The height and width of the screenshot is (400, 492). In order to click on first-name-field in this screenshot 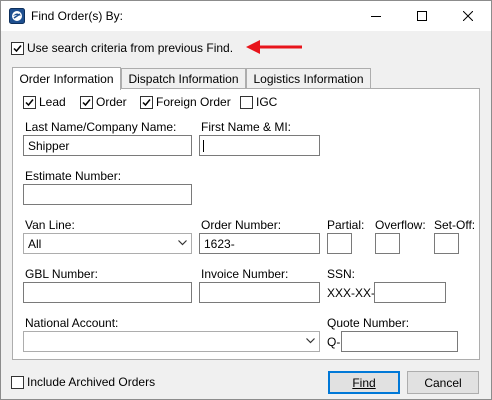, I will do `click(259, 145)`.